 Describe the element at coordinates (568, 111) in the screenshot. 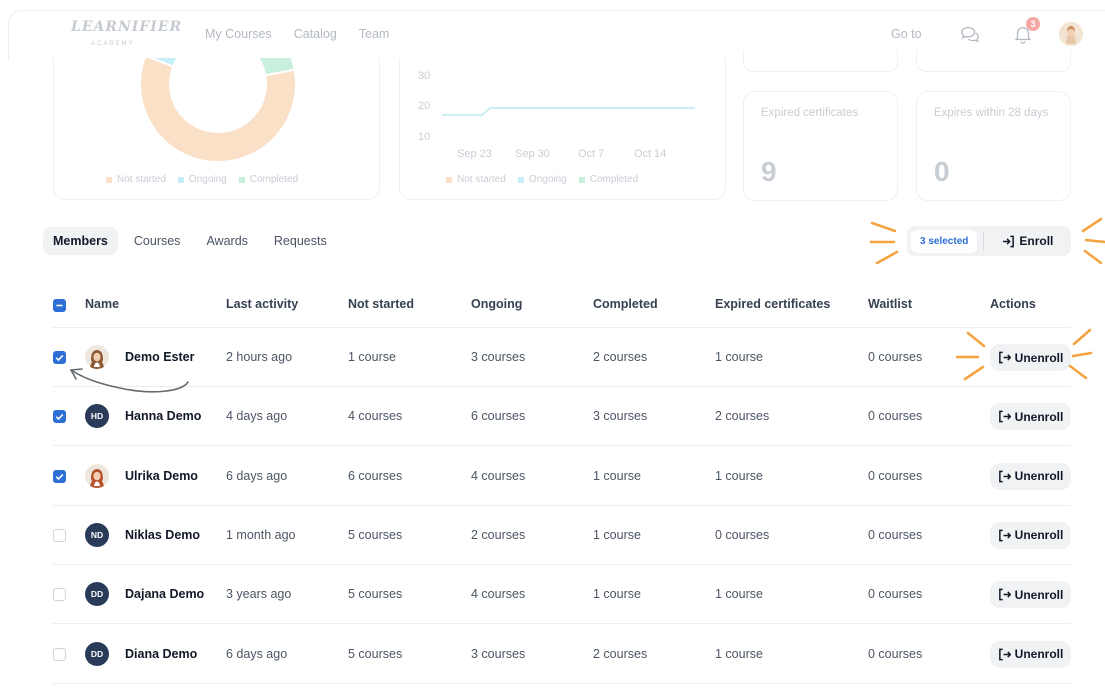

I see `completed-series-line` at that location.